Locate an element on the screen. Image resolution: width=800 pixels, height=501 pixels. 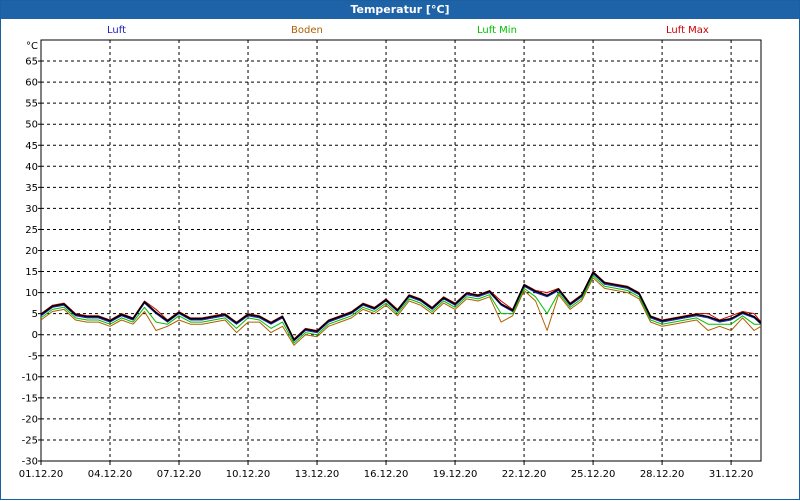
y-tick-label: -25 is located at coordinates (30, 440).